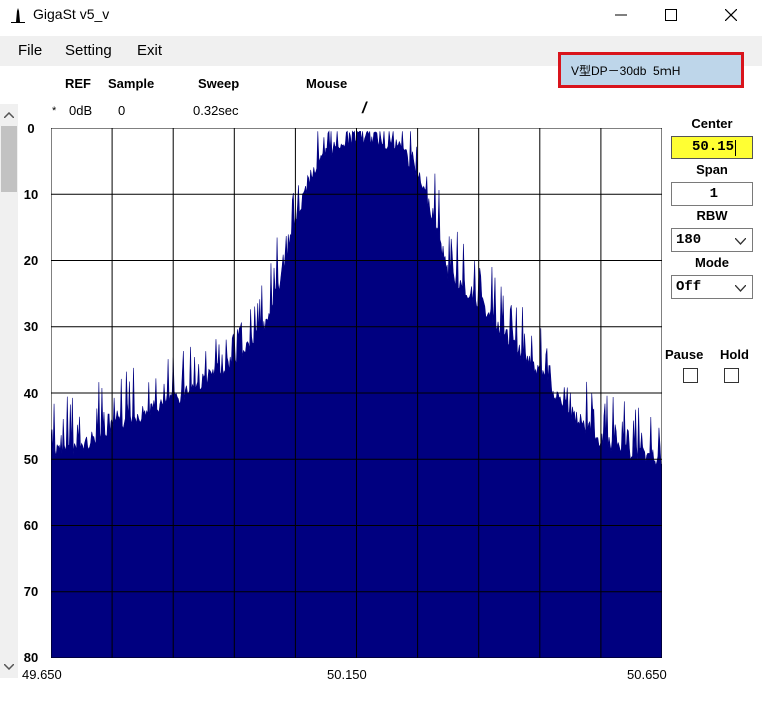  I want to click on span-input: 1, so click(712, 194).